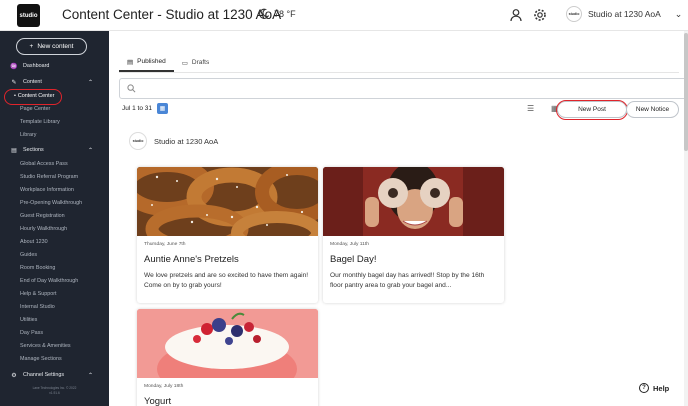 The height and width of the screenshot is (406, 688). I want to click on yogurt-image, so click(227, 343).